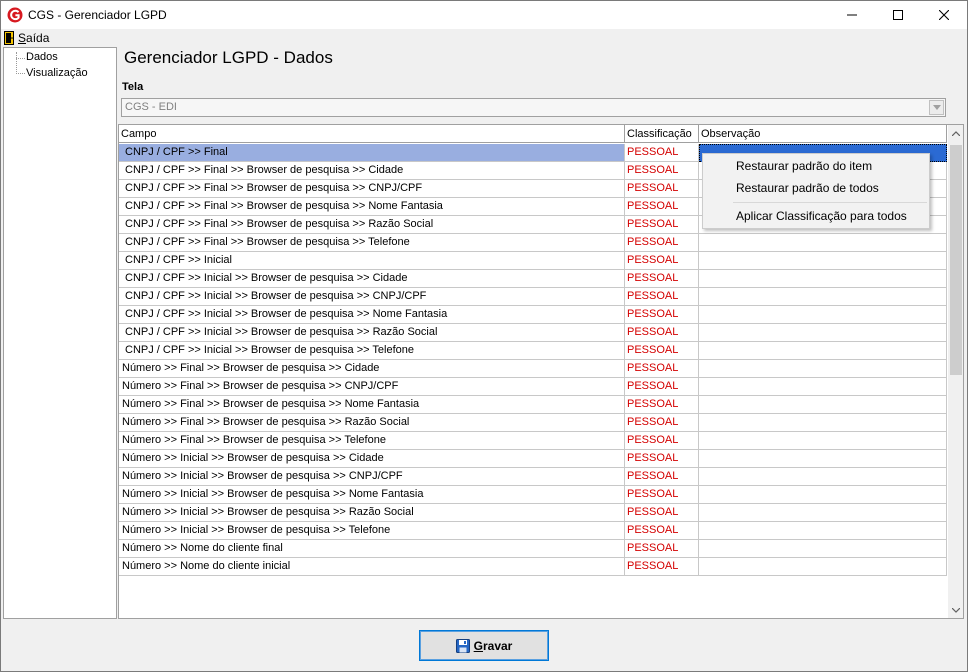 This screenshot has height=672, width=968. What do you see at coordinates (823, 134) in the screenshot?
I see `column-header-observacao: Observação` at bounding box center [823, 134].